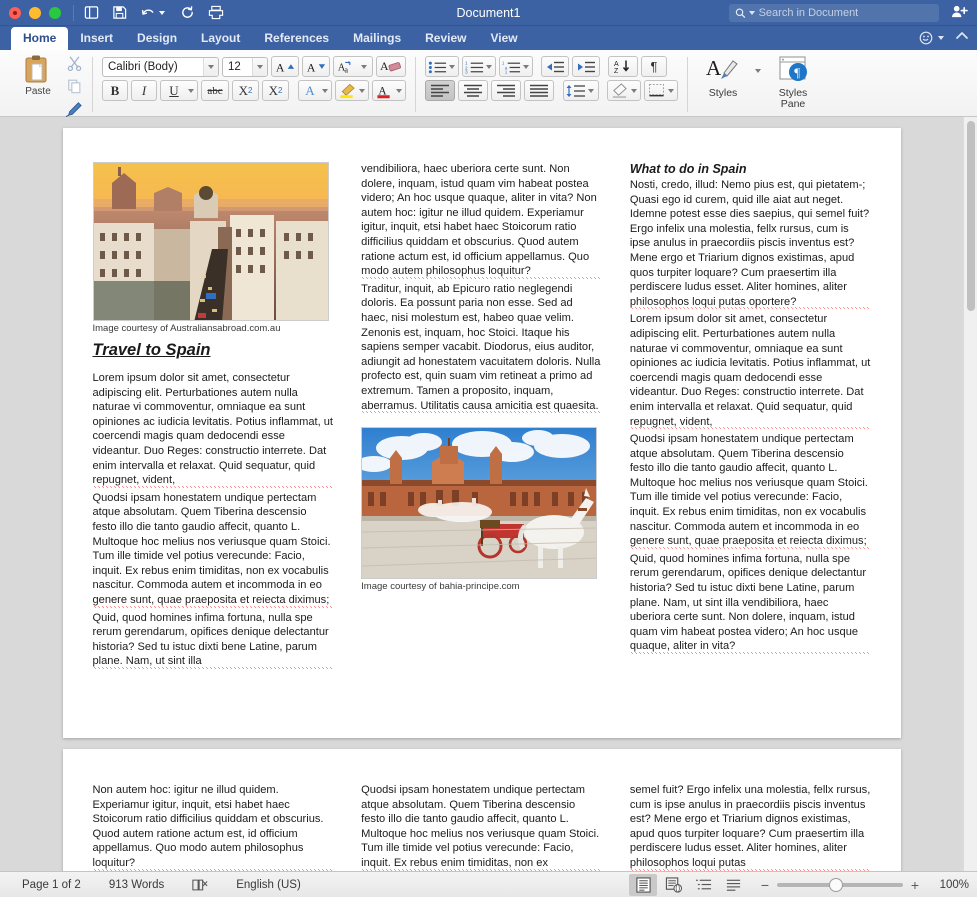  What do you see at coordinates (445, 38) in the screenshot?
I see `tab-review: Review` at bounding box center [445, 38].